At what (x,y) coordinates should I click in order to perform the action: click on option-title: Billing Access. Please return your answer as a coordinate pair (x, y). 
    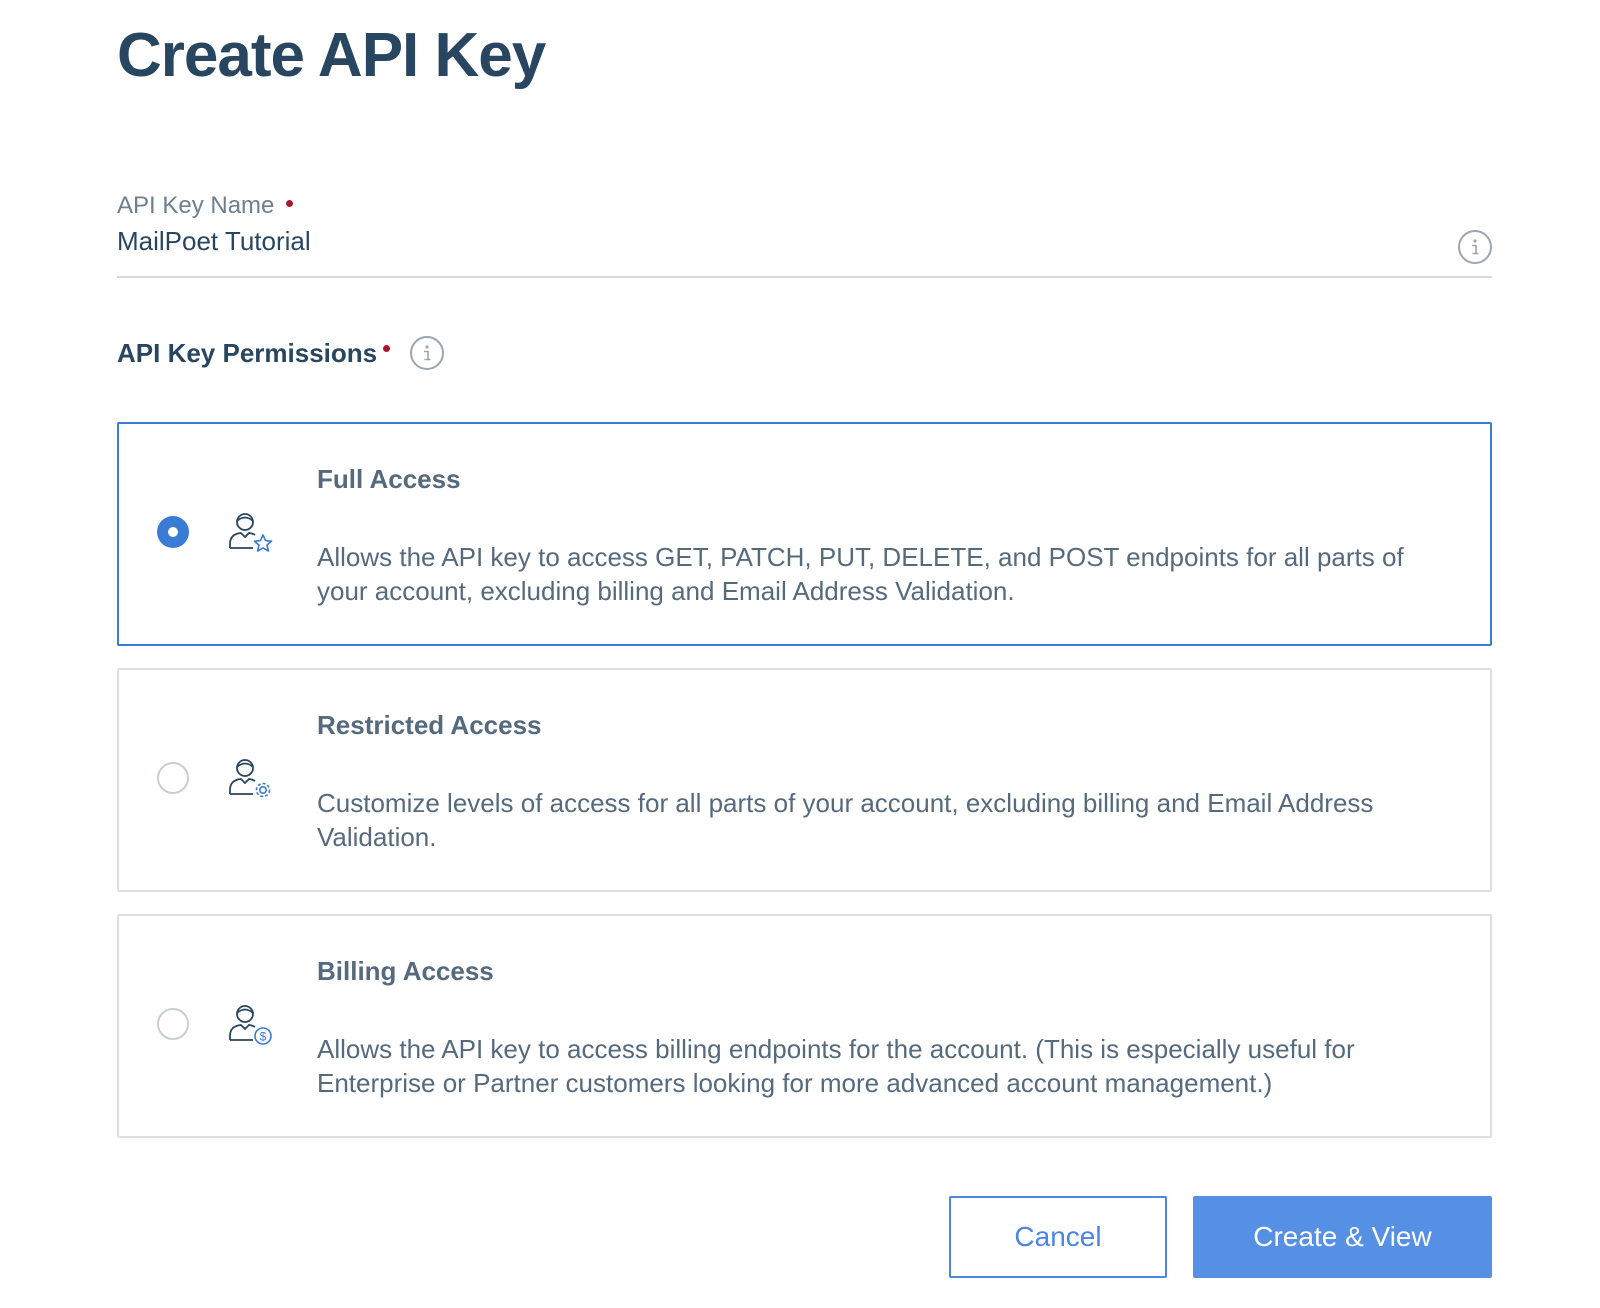
    Looking at the image, I should click on (405, 971).